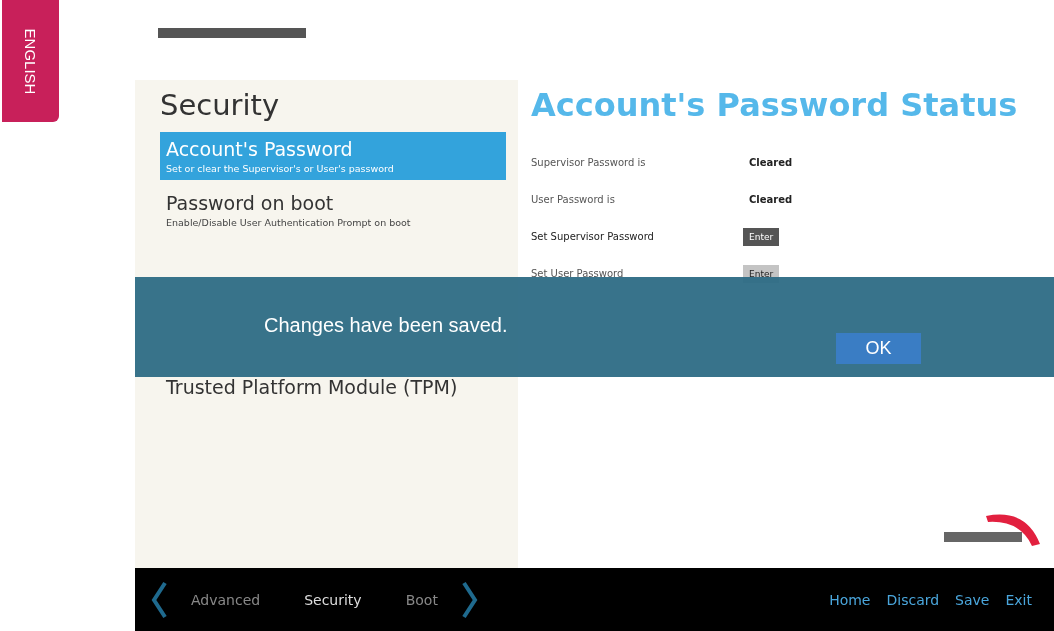 The width and height of the screenshot is (1054, 631). What do you see at coordinates (850, 599) in the screenshot?
I see `action-link: Home` at bounding box center [850, 599].